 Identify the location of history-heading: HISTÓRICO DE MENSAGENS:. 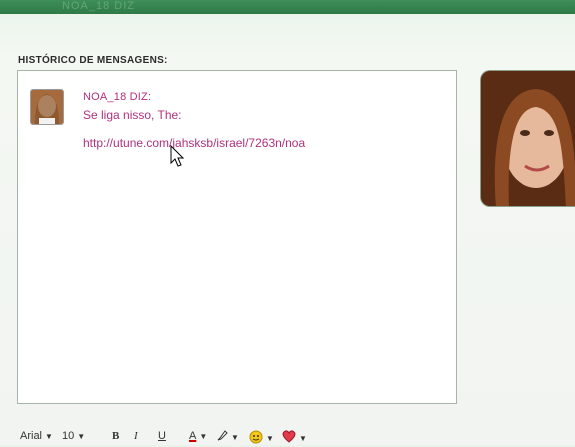
(93, 60).